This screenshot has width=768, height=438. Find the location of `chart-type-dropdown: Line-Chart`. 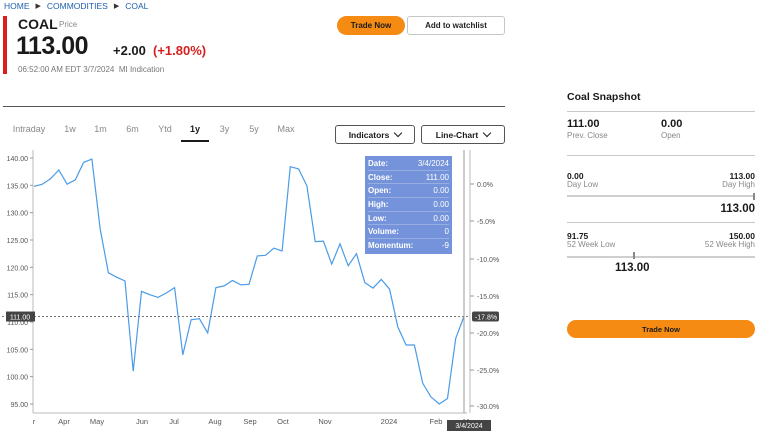

chart-type-dropdown: Line-Chart is located at coordinates (463, 134).